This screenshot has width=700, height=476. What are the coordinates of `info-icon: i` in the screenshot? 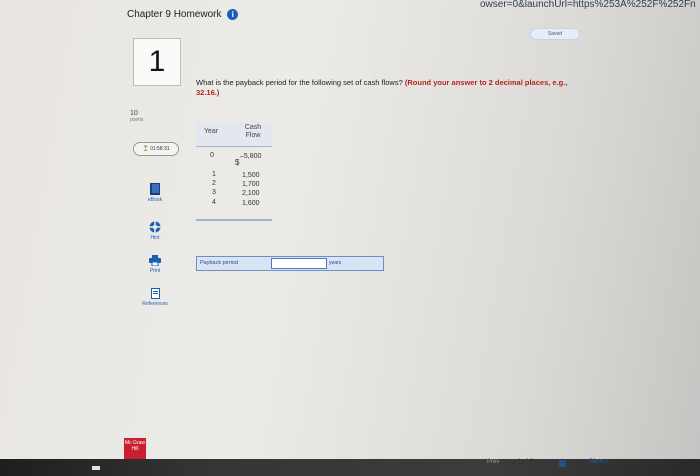 It's located at (233, 14).